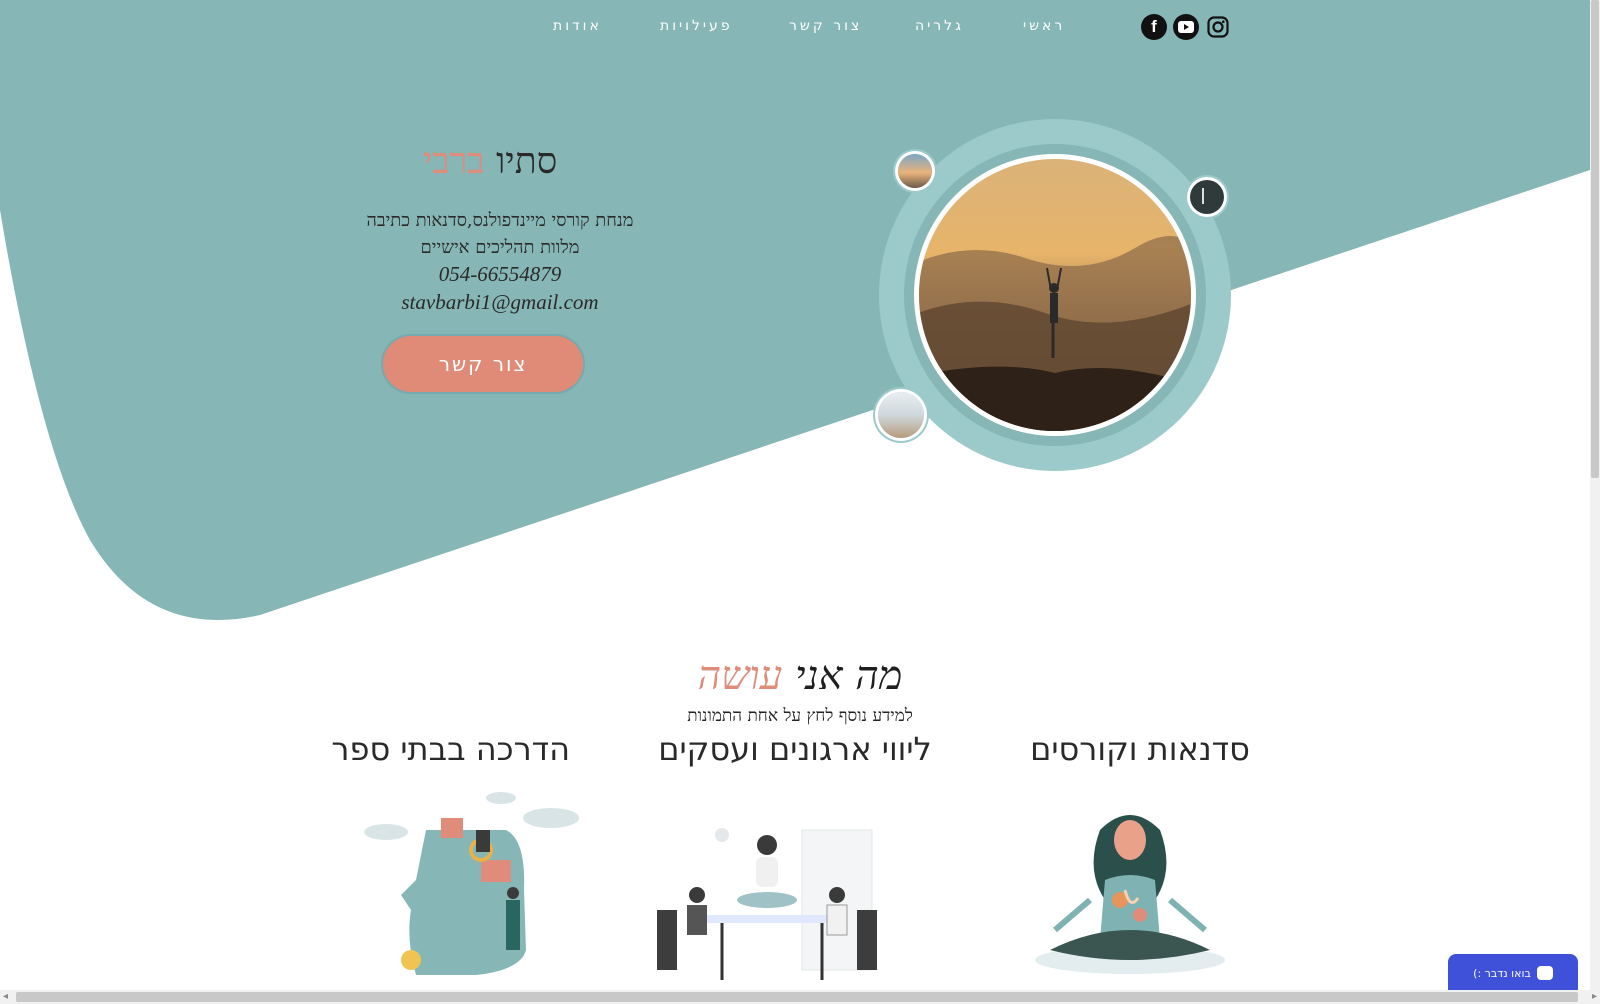  Describe the element at coordinates (800, 716) in the screenshot. I see `section-subtitle: למידע נוסף לחץ על אחת התמונות` at that location.